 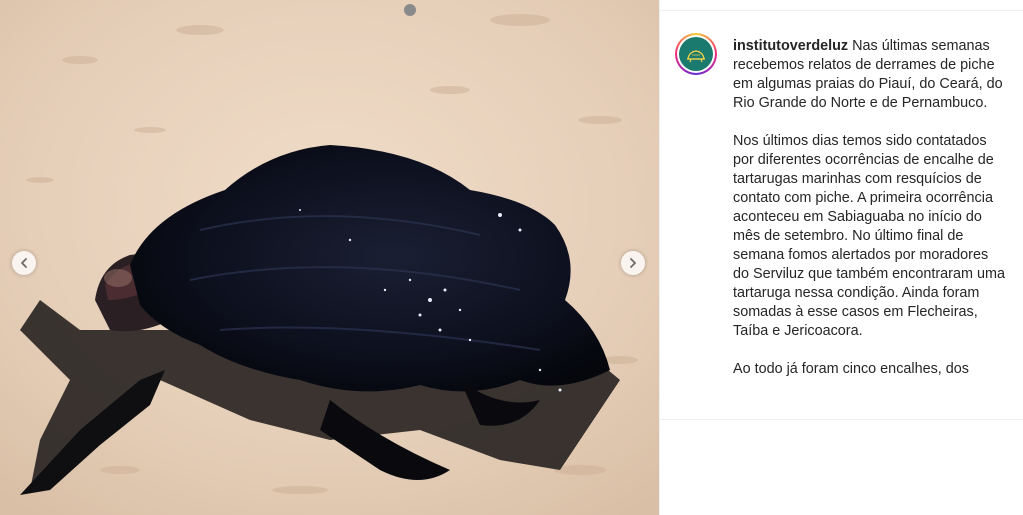 I want to click on avatar, so click(x=696, y=54).